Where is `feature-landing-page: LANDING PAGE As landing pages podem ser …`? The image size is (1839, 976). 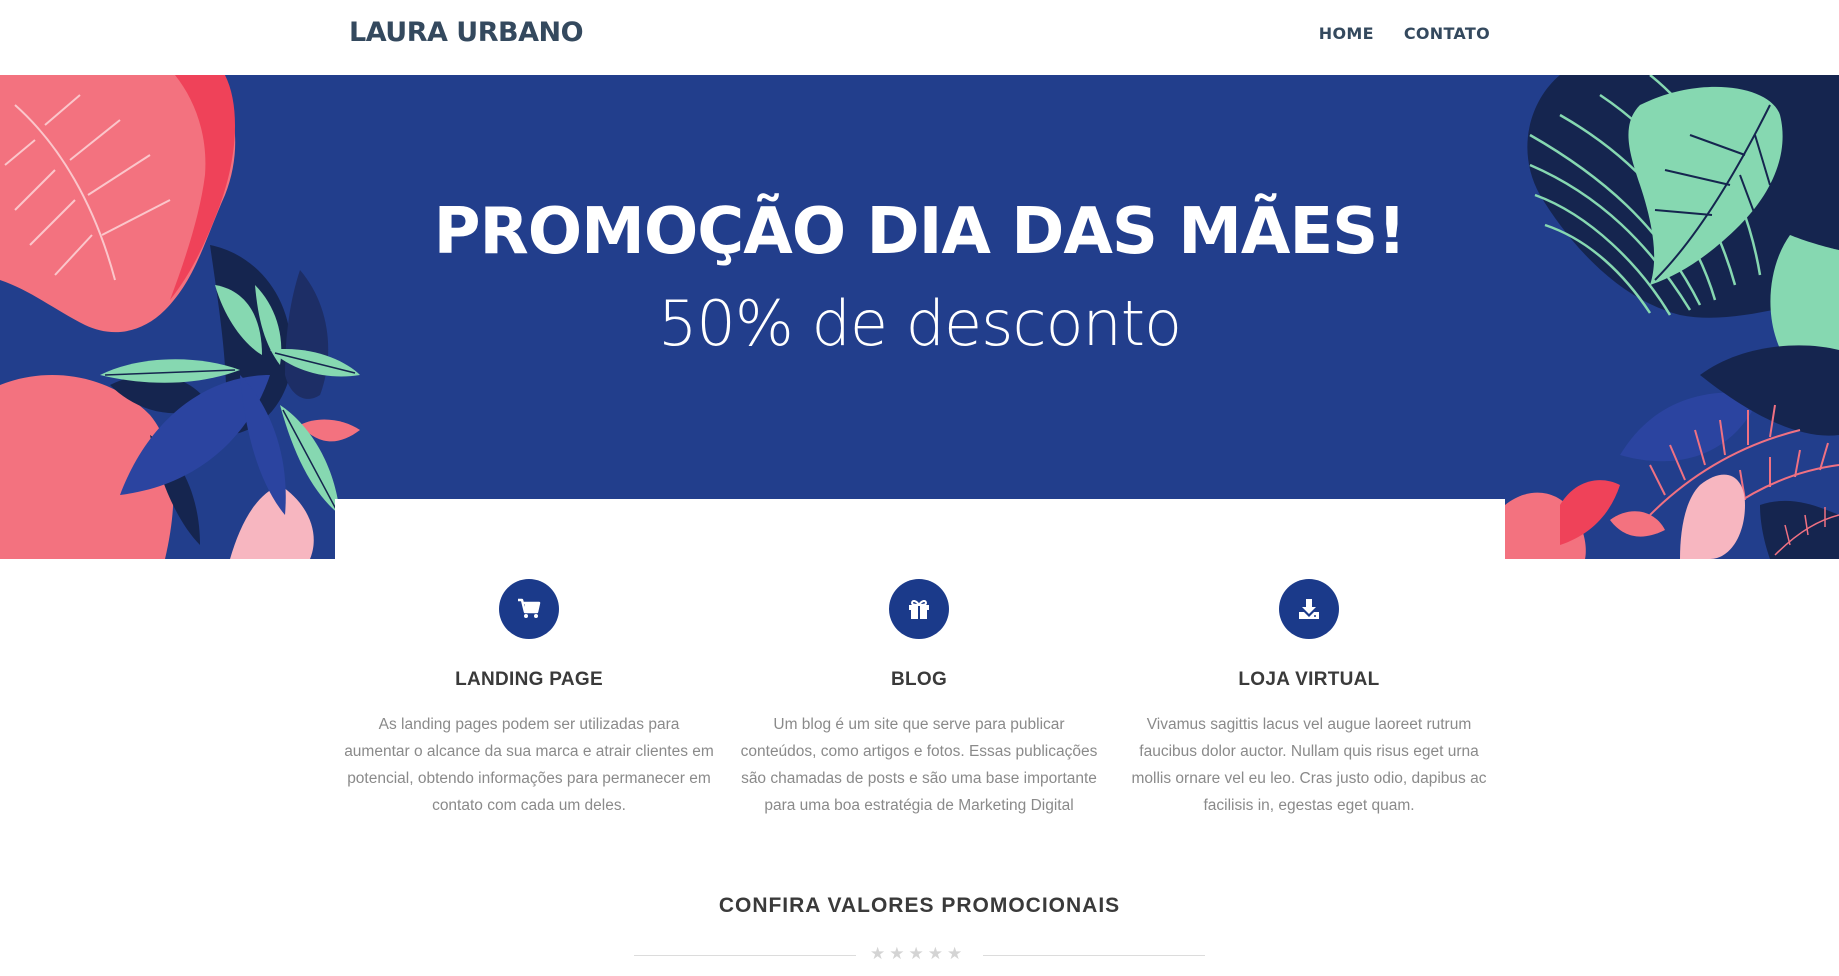
feature-landing-page: LANDING PAGE As landing pages podem ser … is located at coordinates (529, 699).